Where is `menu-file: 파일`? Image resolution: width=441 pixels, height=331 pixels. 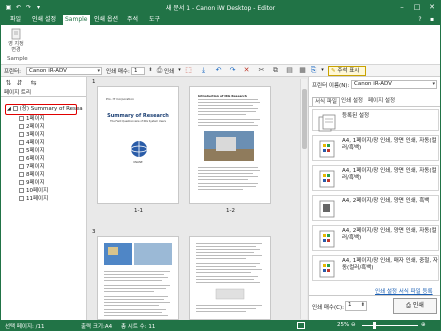 menu-file: 파일 is located at coordinates (15, 20).